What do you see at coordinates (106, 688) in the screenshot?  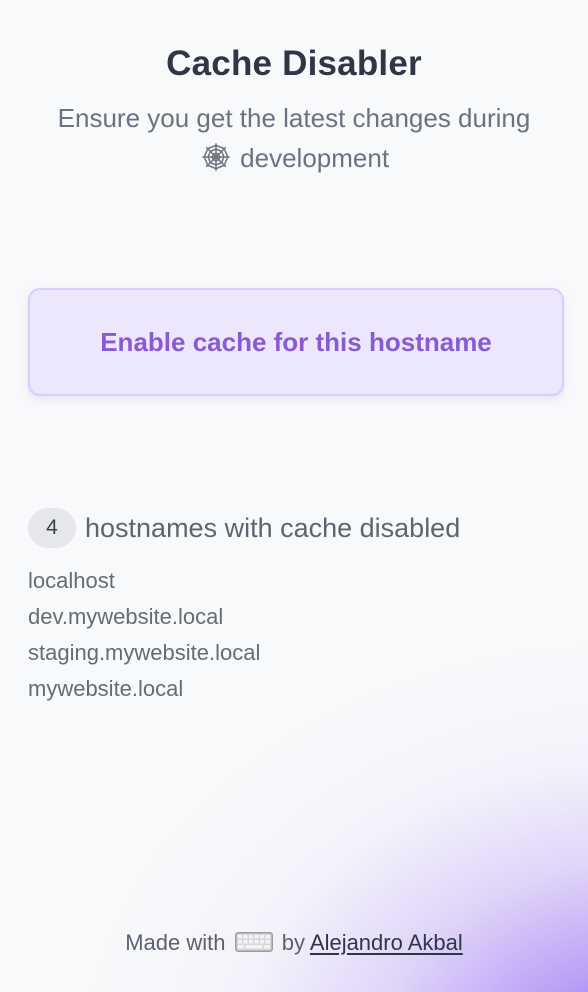 I see `hostname-item: mywebsite.local` at bounding box center [106, 688].